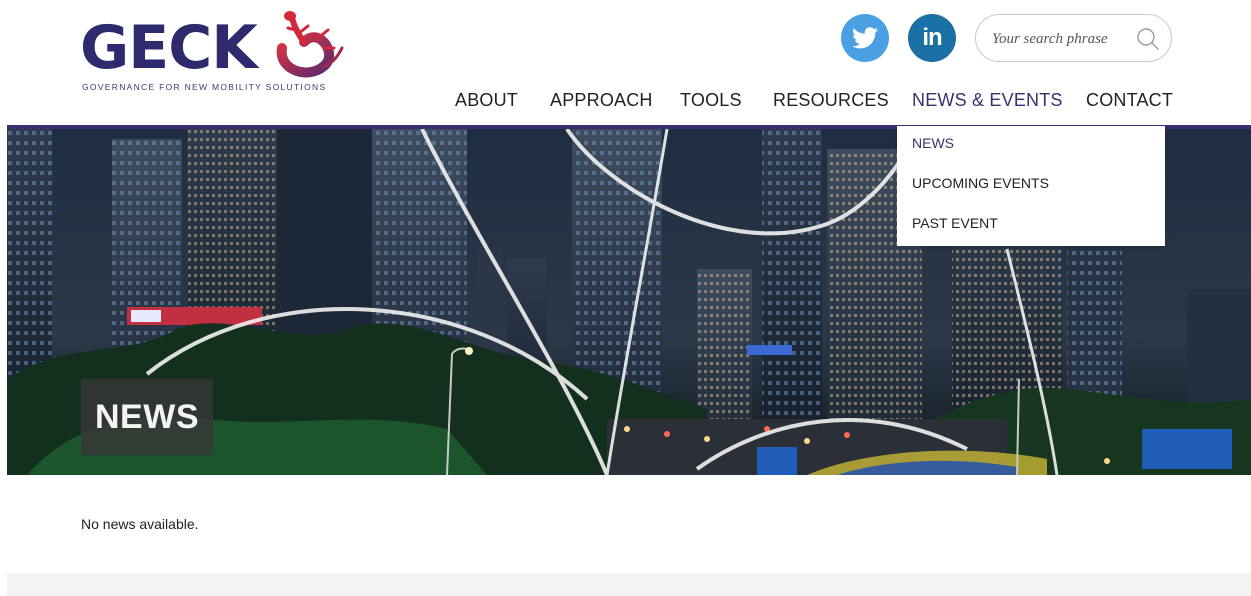  What do you see at coordinates (486, 100) in the screenshot?
I see `nav-about: ABOUT` at bounding box center [486, 100].